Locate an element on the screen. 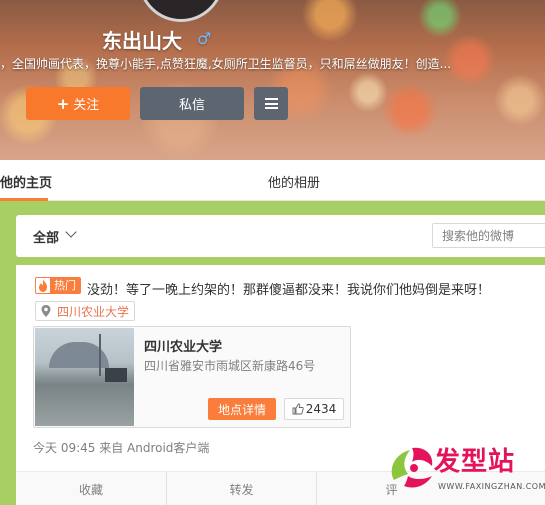  filter-all-dropdown: 全部 is located at coordinates (46, 236).